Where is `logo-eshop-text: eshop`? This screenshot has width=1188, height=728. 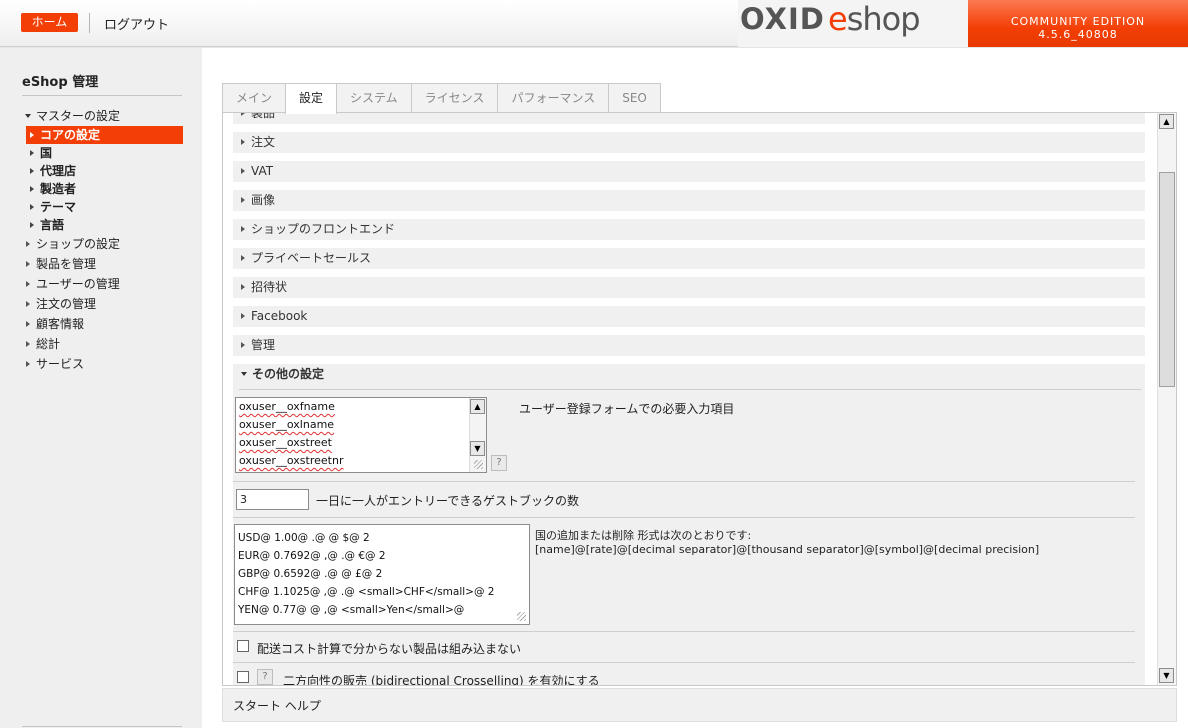
logo-eshop-text: eshop is located at coordinates (874, 19).